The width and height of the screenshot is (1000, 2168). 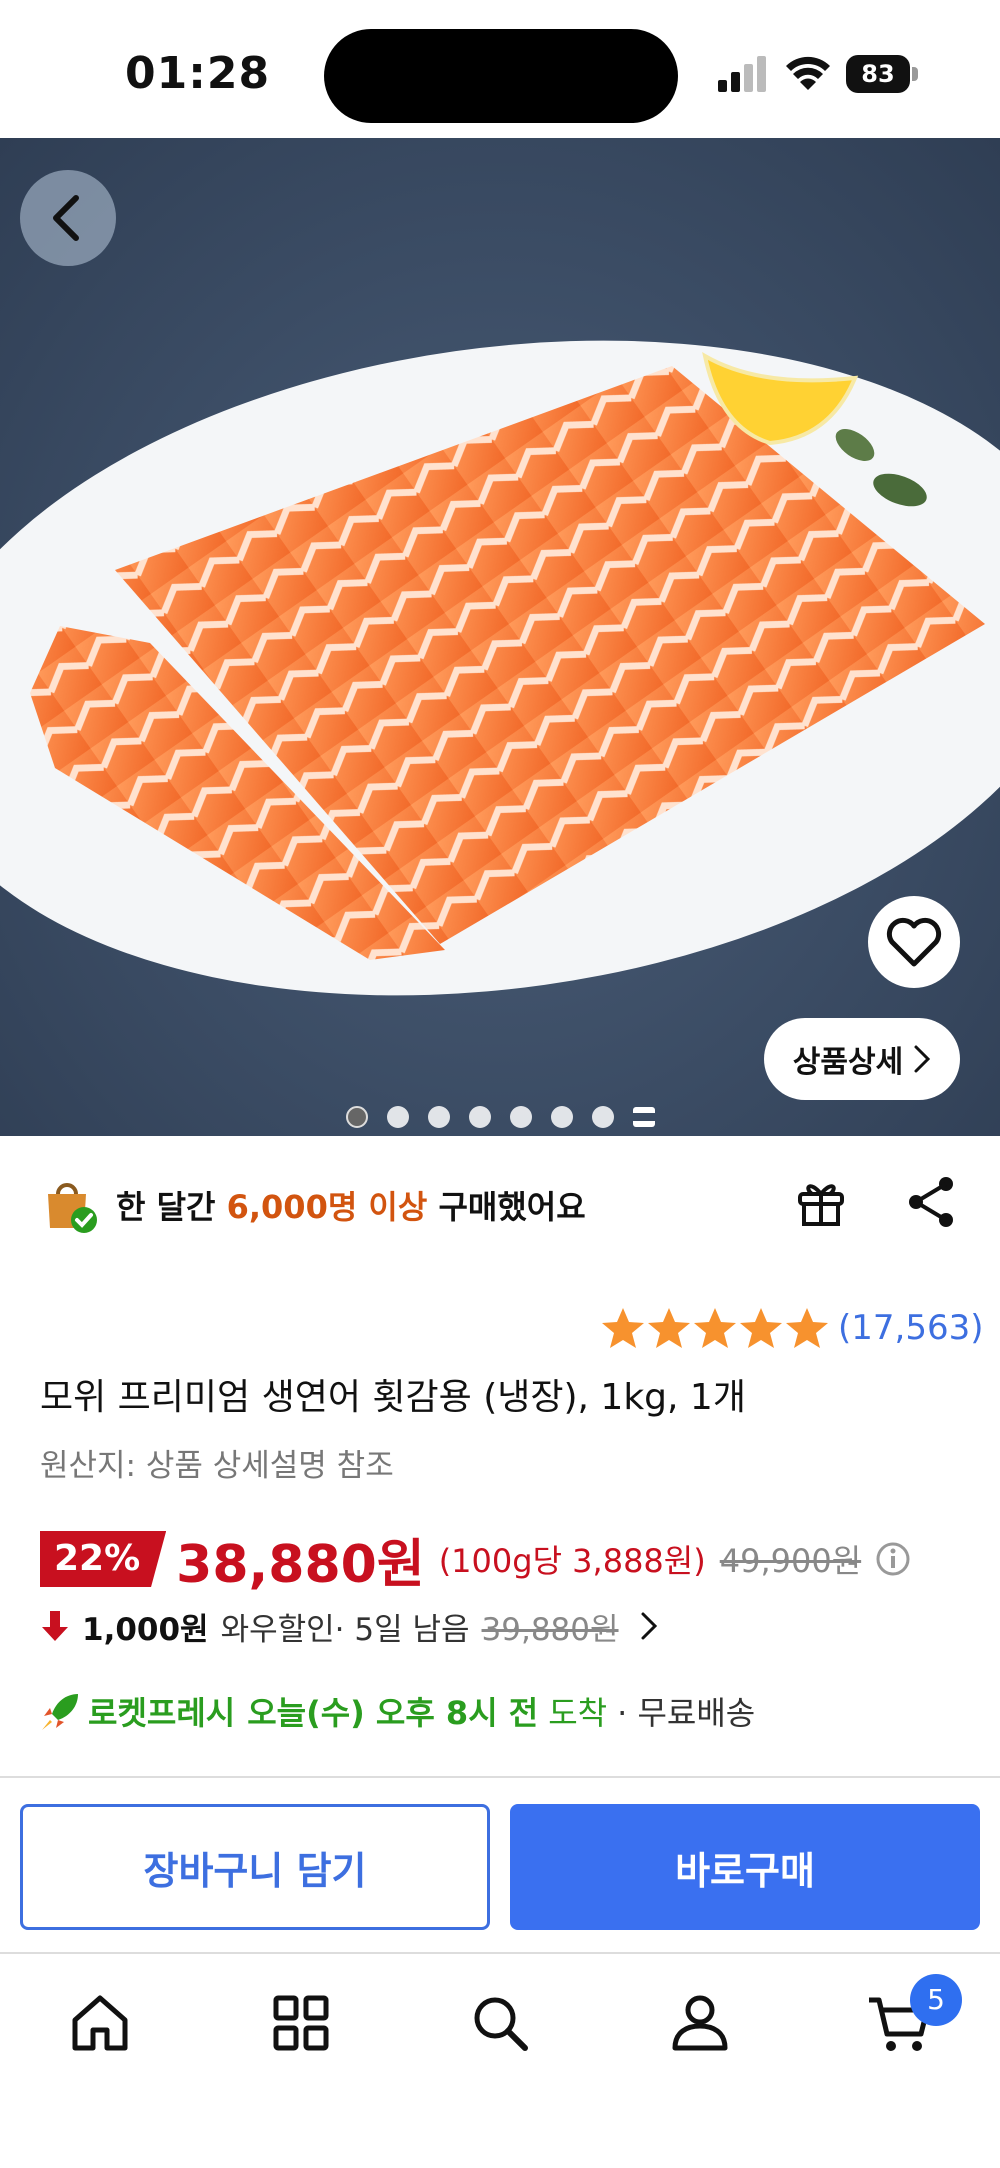 I want to click on bottom-tab-bar: 5, so click(x=500, y=2060).